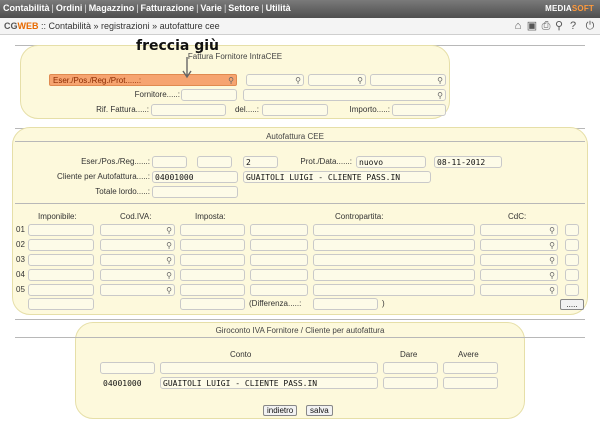  Describe the element at coordinates (61, 304) in the screenshot. I see `imponibile-total-field` at that location.